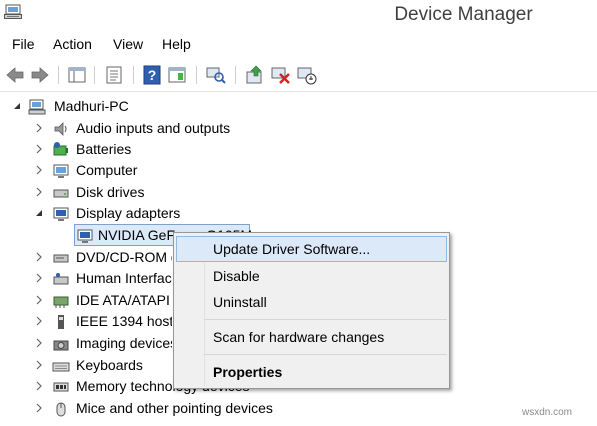 The height and width of the screenshot is (426, 597). I want to click on back-icon, so click(15, 75).